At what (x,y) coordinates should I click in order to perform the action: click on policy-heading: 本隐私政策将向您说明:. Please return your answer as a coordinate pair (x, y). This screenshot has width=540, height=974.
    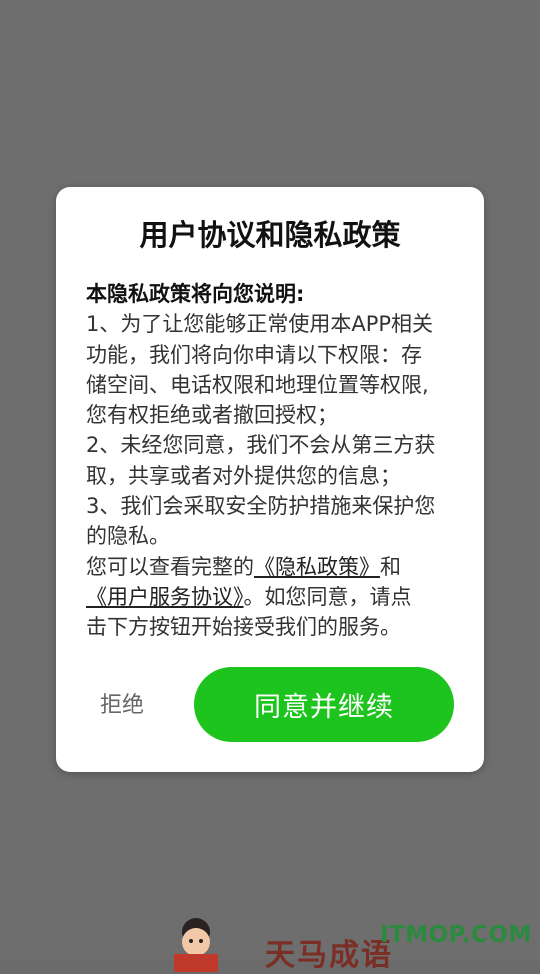
    Looking at the image, I should click on (195, 294).